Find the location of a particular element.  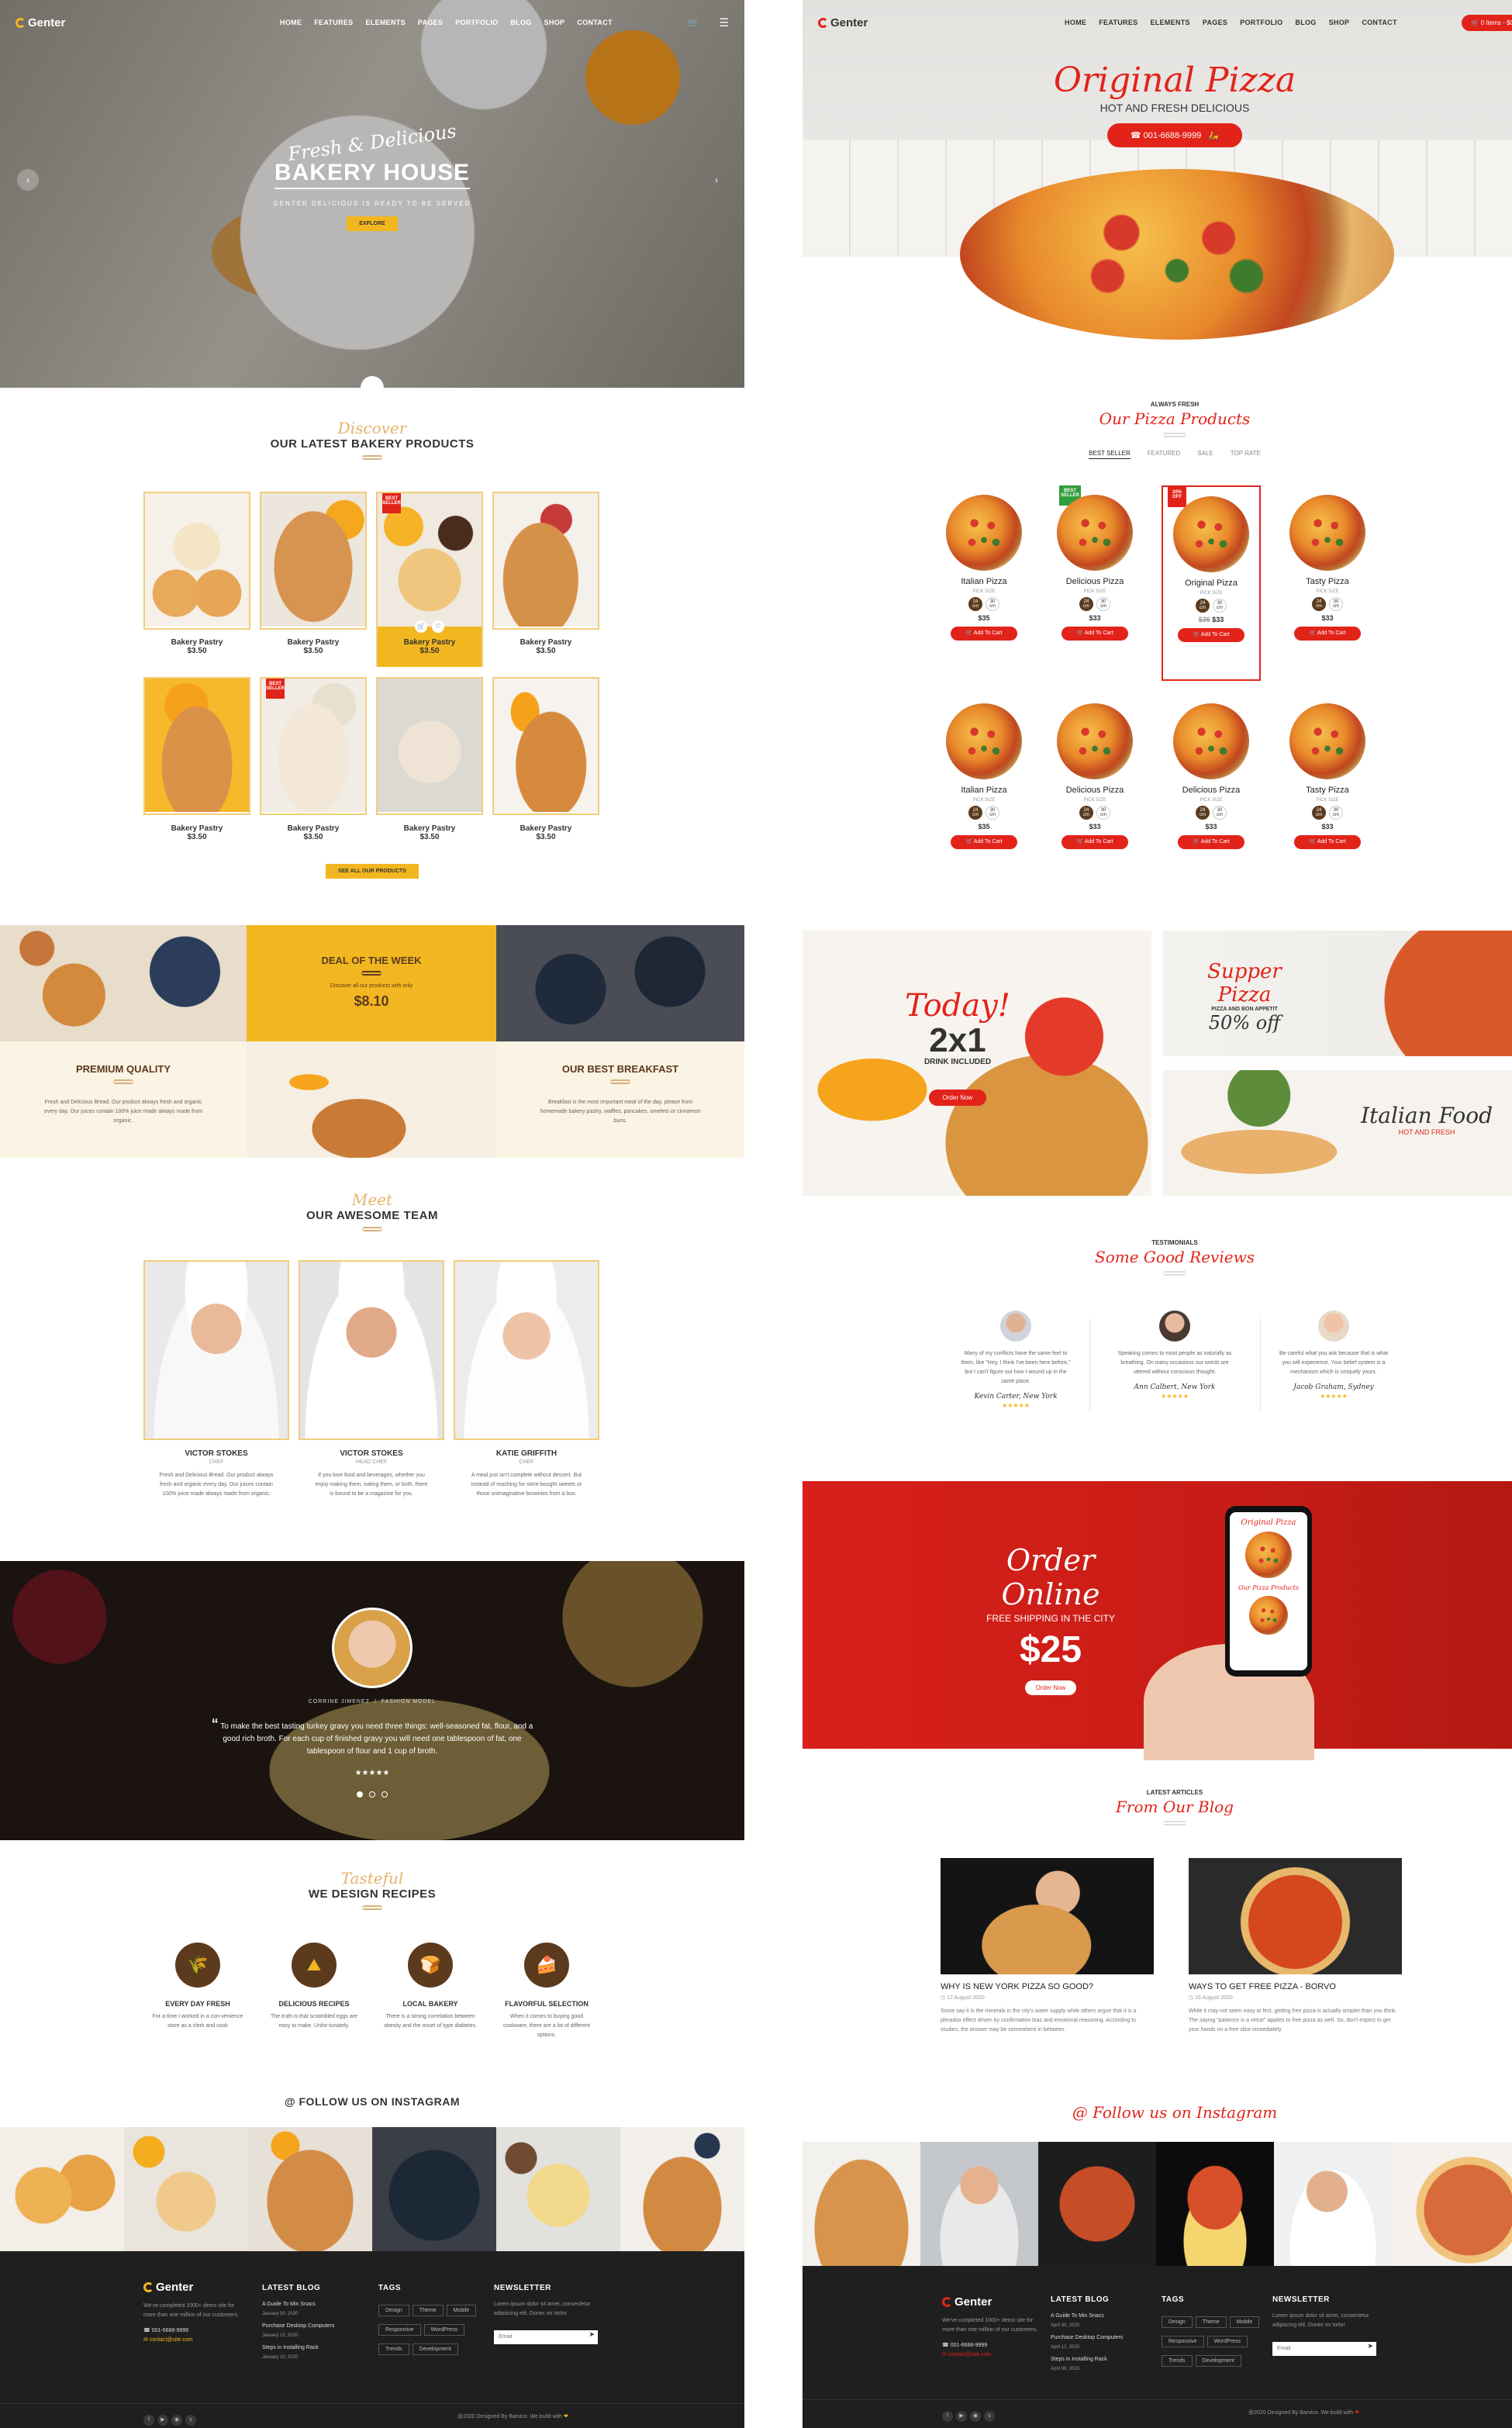

tab-featured: FEATURED is located at coordinates (1164, 454).